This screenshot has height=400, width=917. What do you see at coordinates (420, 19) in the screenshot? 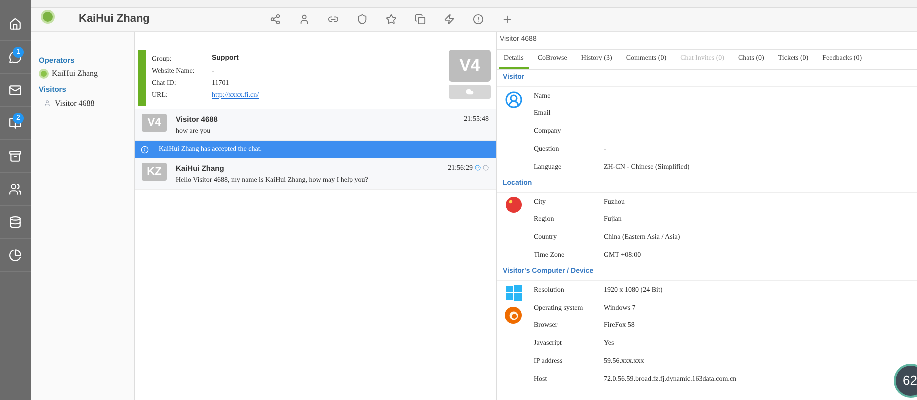
I see `copy-icon` at bounding box center [420, 19].